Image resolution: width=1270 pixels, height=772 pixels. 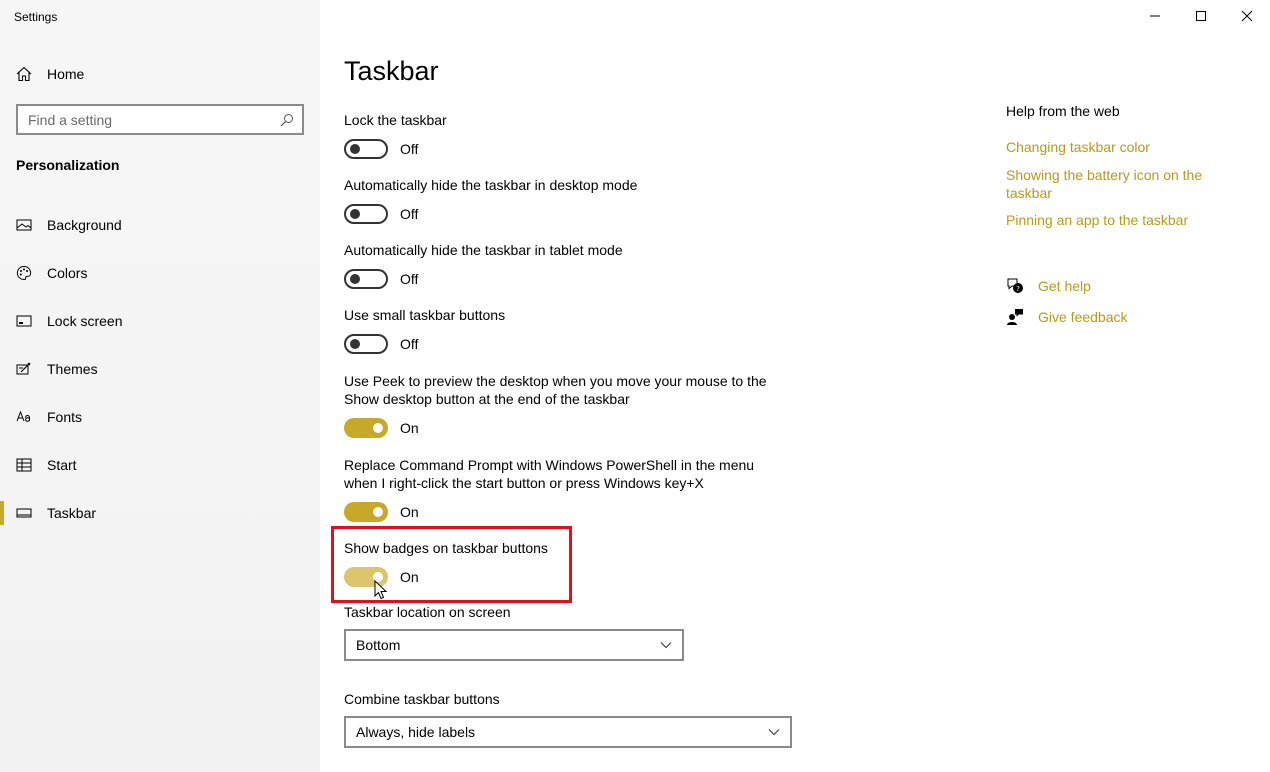 What do you see at coordinates (85, 321) in the screenshot?
I see `sidebar-item-label: Lock screen` at bounding box center [85, 321].